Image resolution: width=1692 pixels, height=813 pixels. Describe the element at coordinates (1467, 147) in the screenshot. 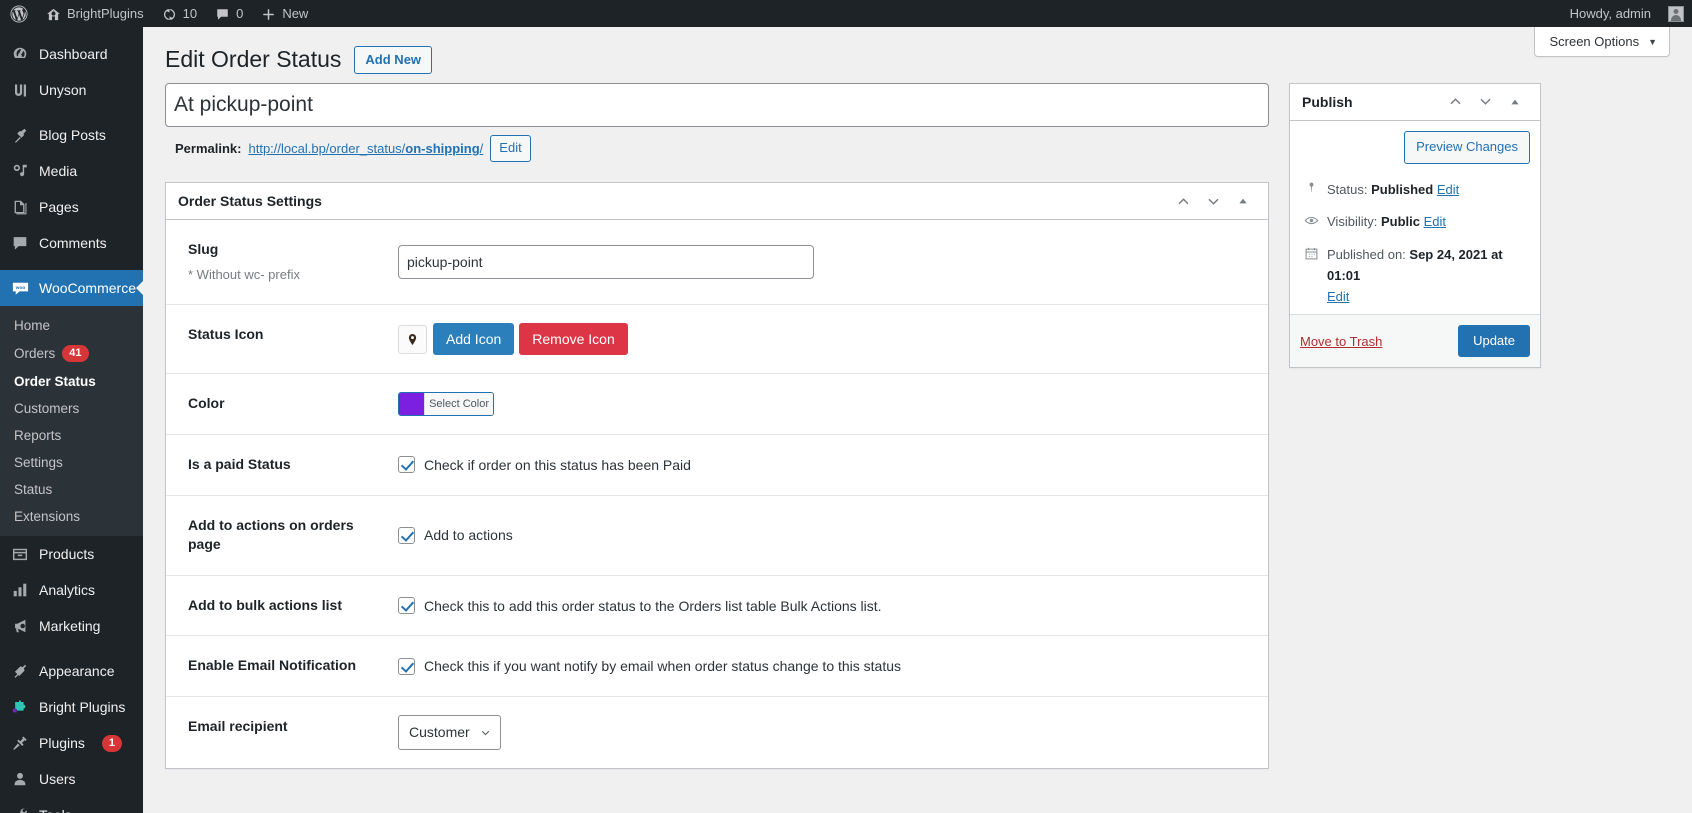

I see `preview-changes-button: Preview Changes` at that location.